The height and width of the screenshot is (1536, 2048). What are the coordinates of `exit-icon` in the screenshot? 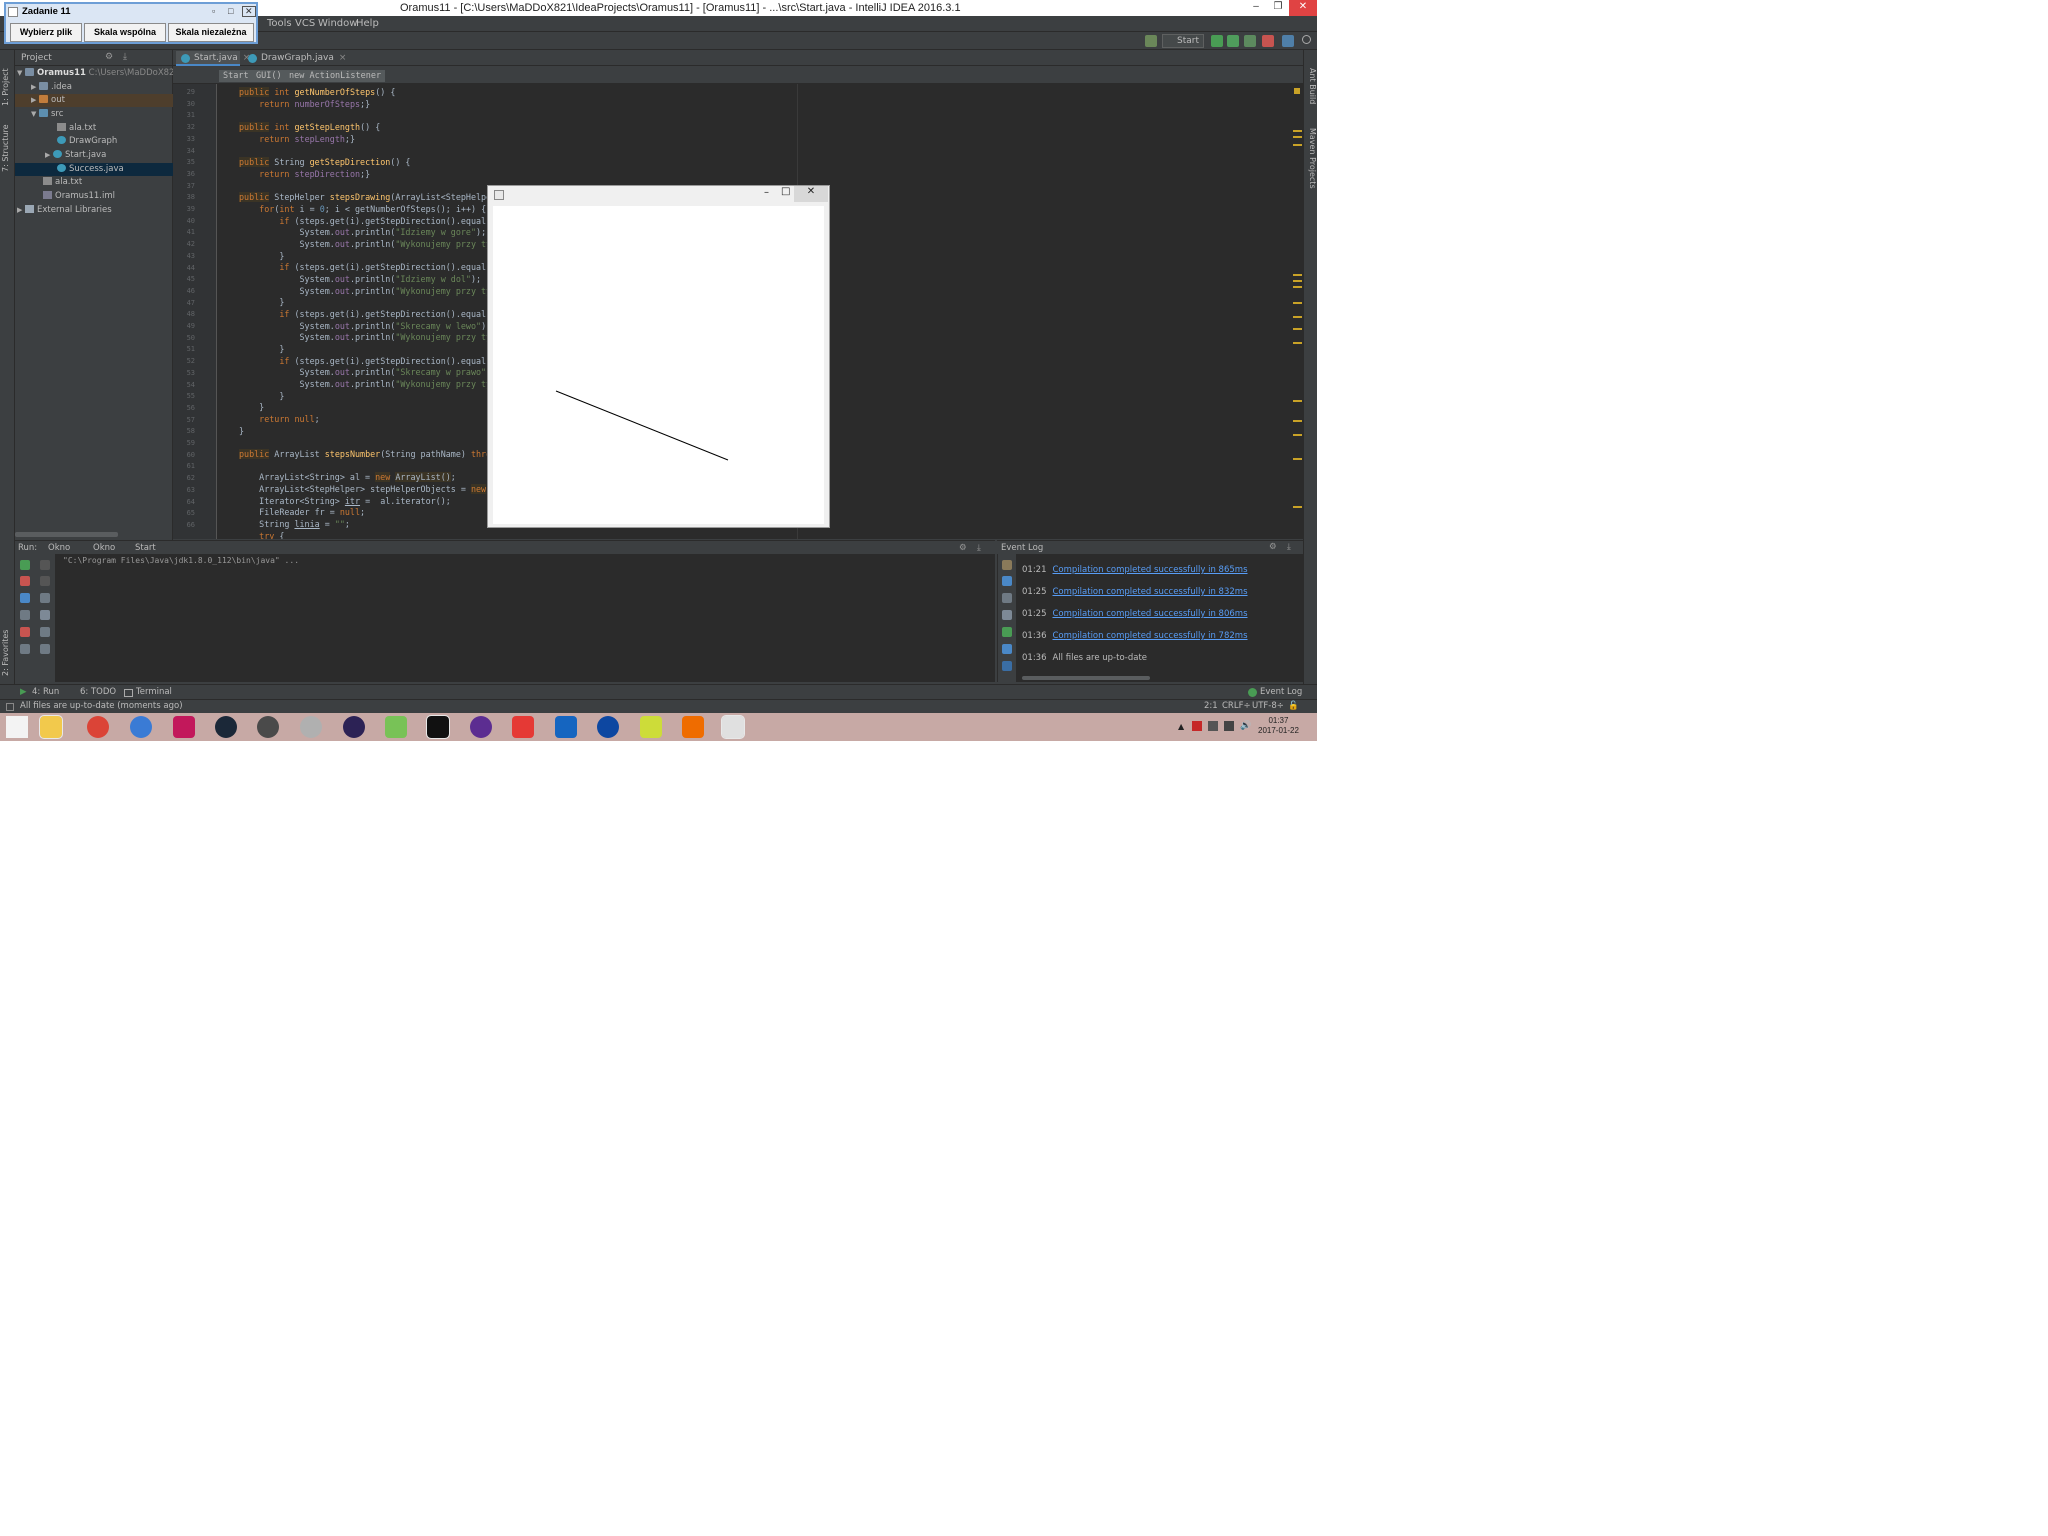 It's located at (25, 632).